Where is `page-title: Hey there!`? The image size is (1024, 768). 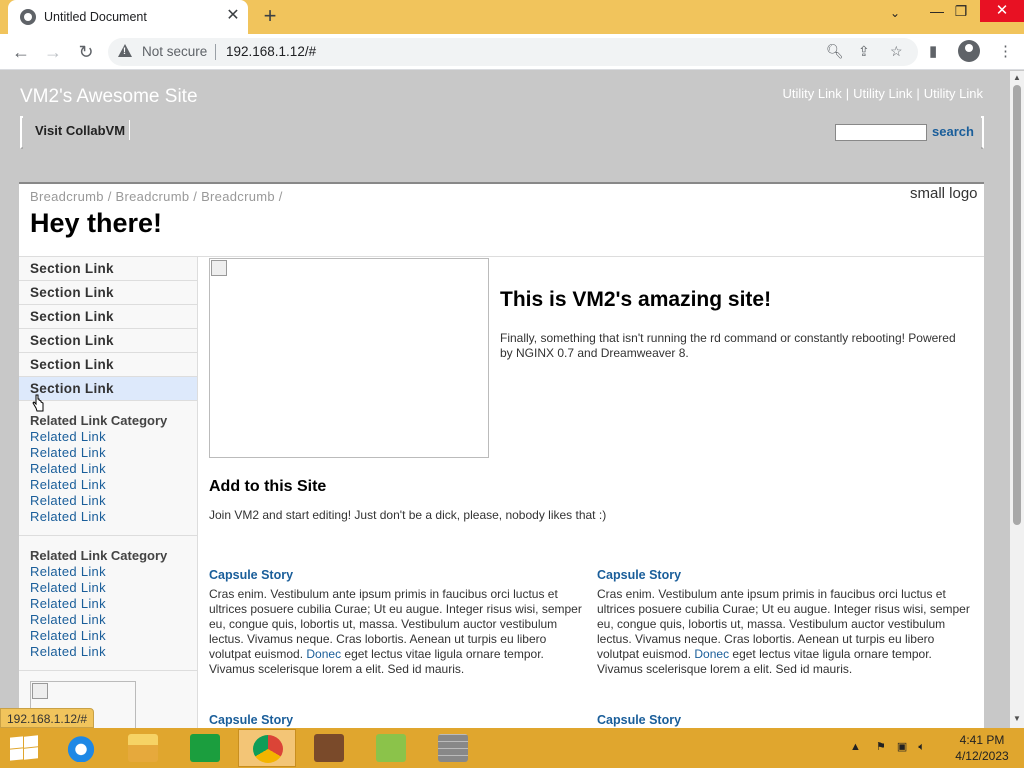
page-title: Hey there! is located at coordinates (96, 223).